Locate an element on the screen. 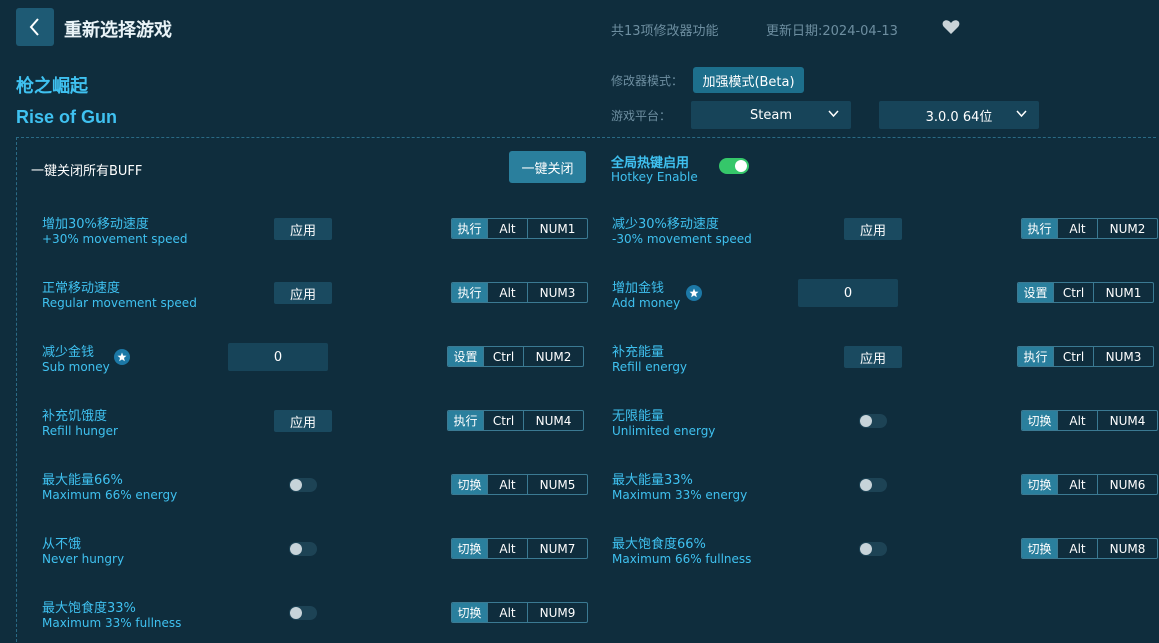 This screenshot has height=643, width=1159. hotkey-key: NUM6 is located at coordinates (1127, 484).